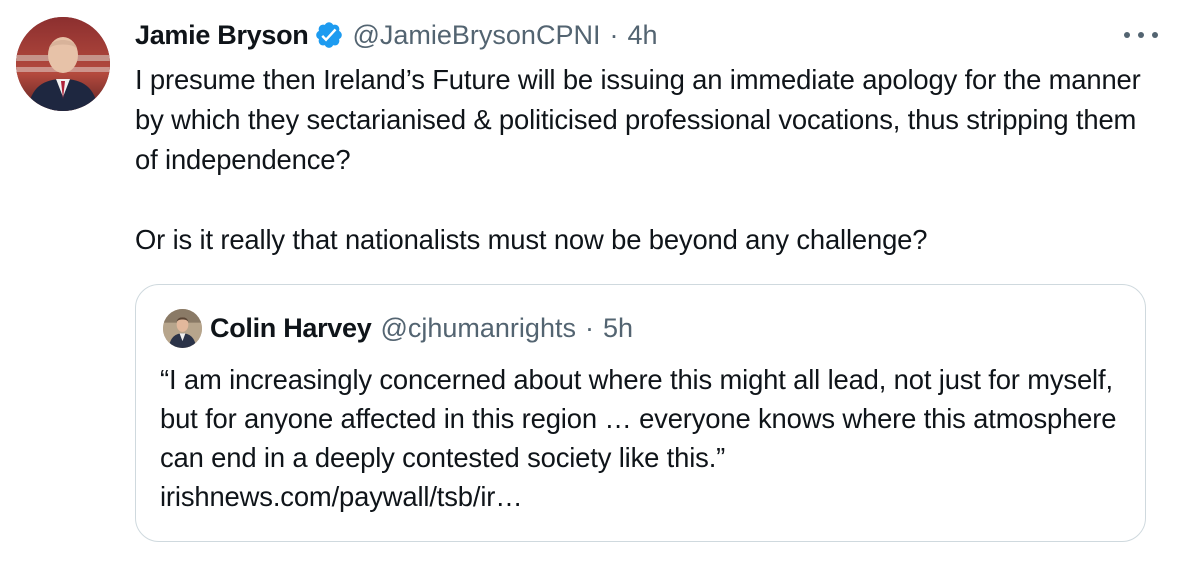 Image resolution: width=1202 pixels, height=563 pixels. I want to click on quoted-tweet-header: Colin Harvey @cjhumanrights · 5h, so click(398, 328).